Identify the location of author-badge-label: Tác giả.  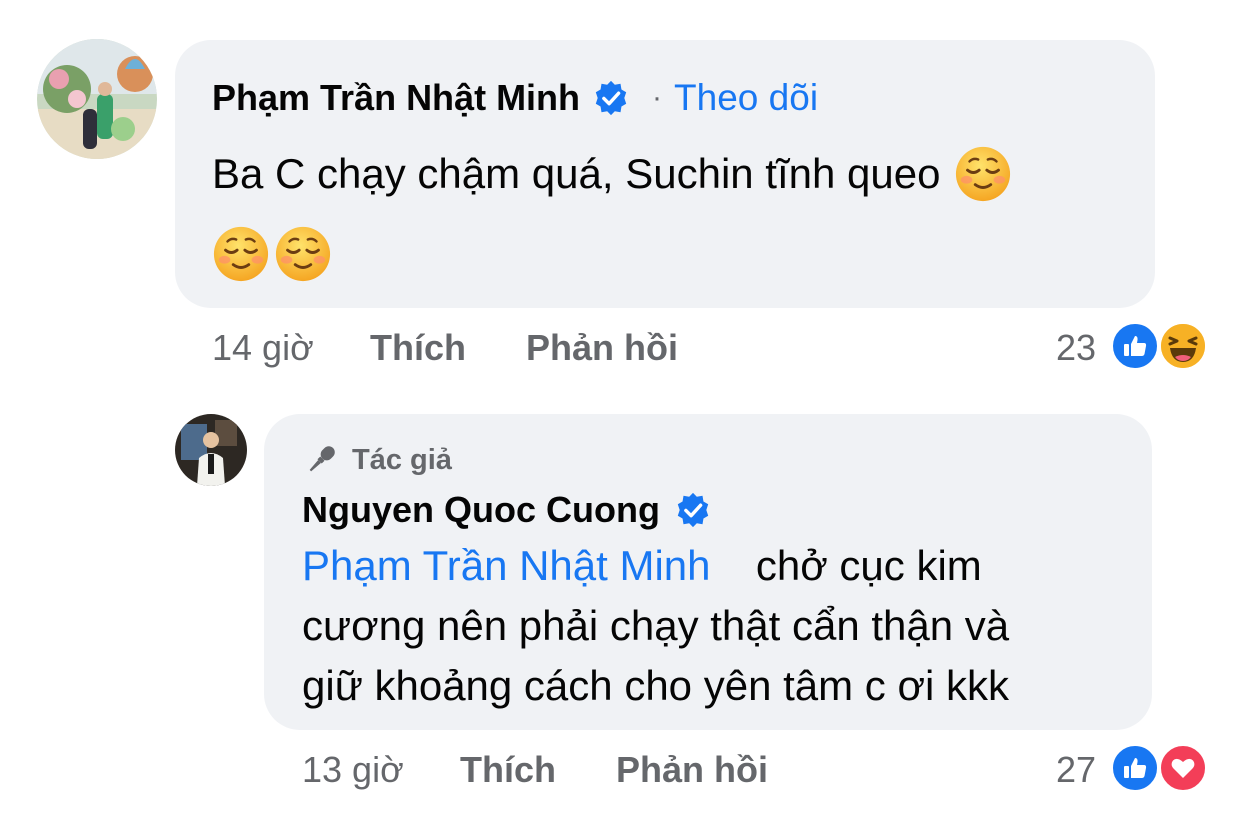
(402, 459).